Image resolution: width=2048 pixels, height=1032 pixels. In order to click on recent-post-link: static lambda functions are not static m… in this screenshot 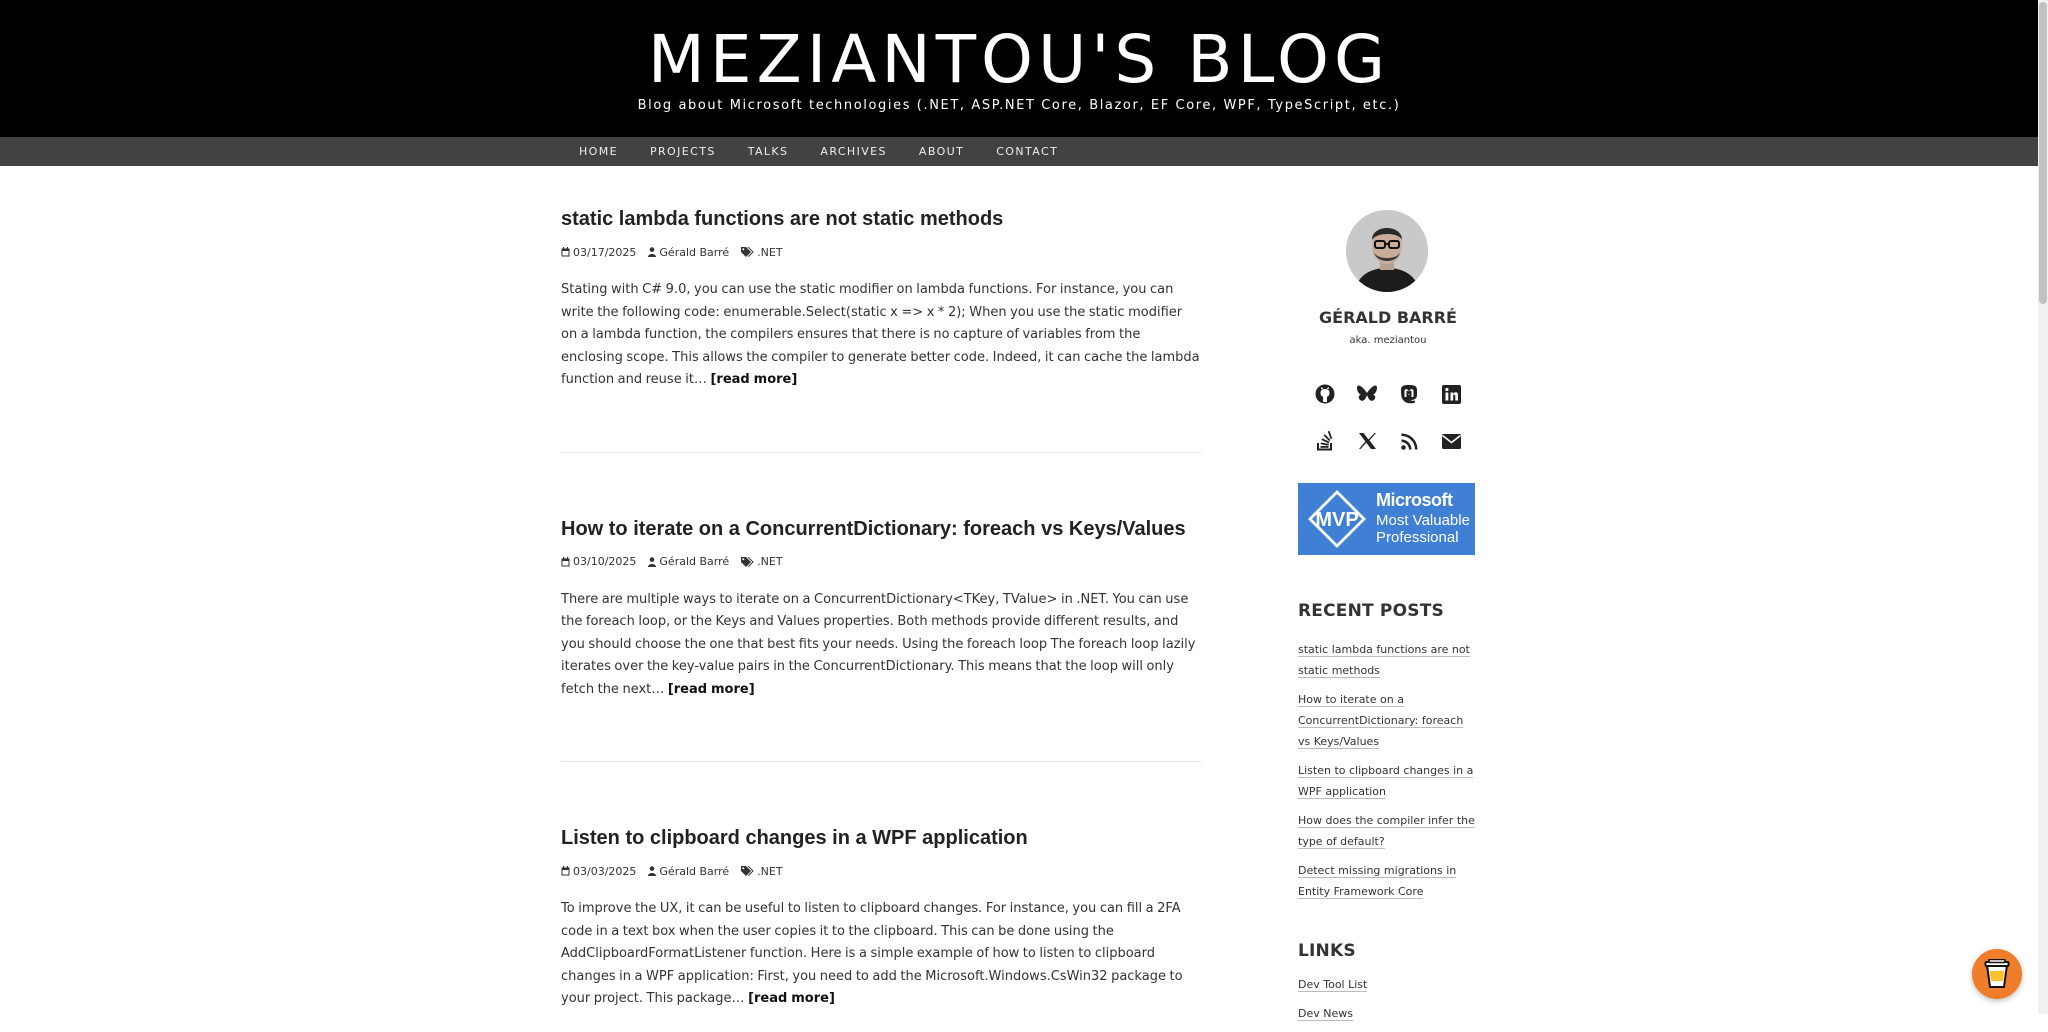, I will do `click(1388, 660)`.